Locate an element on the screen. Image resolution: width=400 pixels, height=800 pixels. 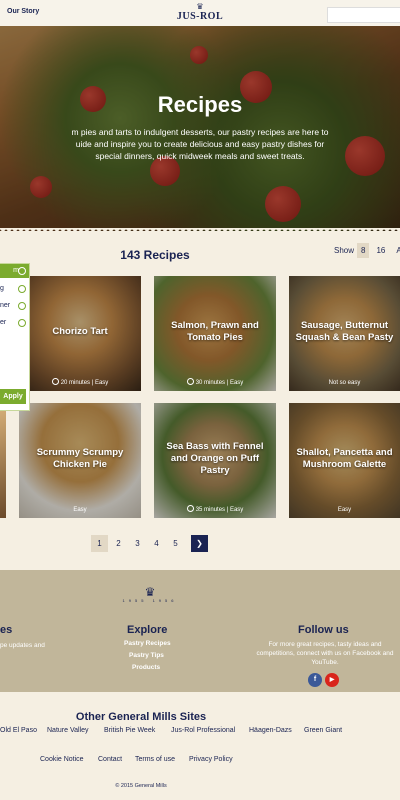
badge-years: 1955 1956 is located at coordinates (150, 600).